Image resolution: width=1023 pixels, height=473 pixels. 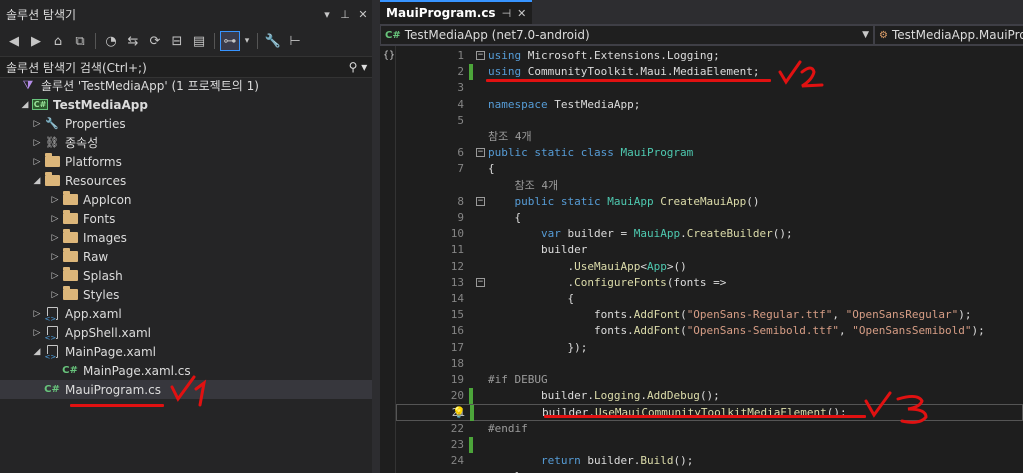 What do you see at coordinates (186, 199) in the screenshot?
I see `tree-item: ▷ AppIcon` at bounding box center [186, 199].